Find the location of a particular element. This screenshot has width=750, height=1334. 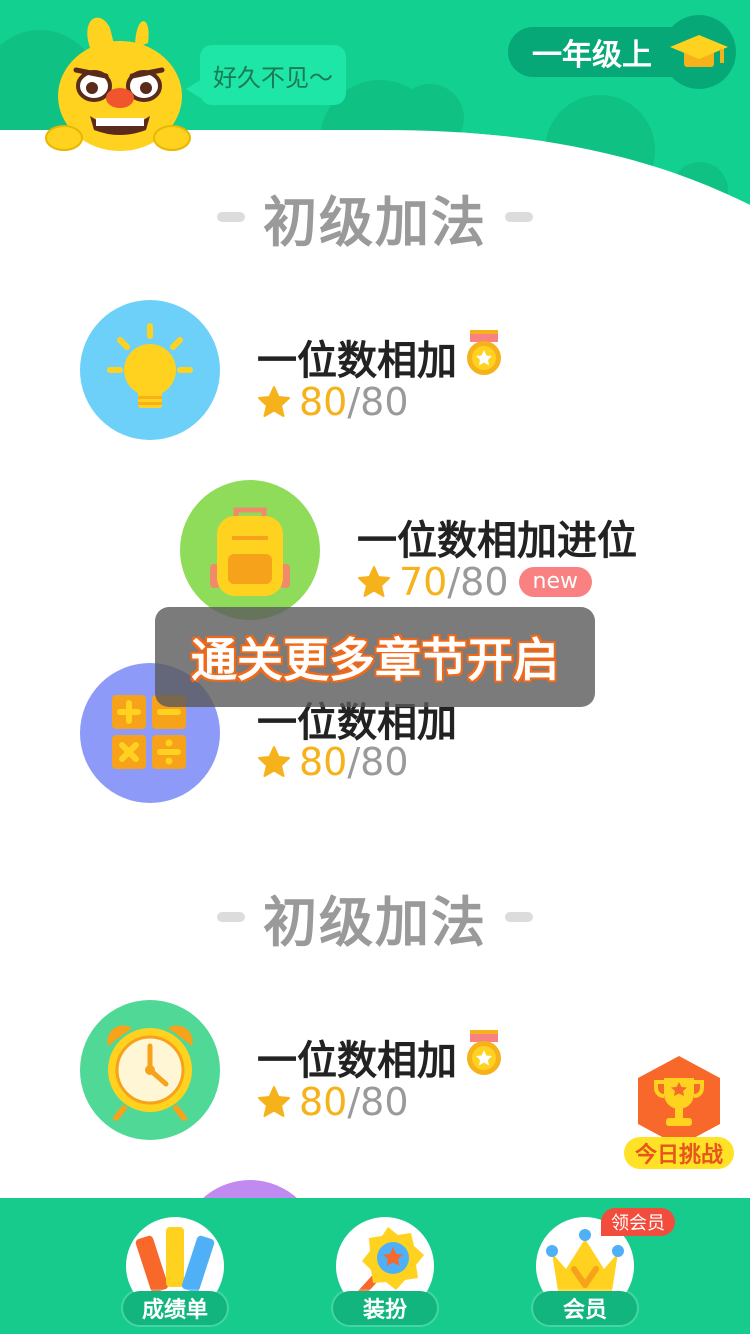

score-value: 70 is located at coordinates (423, 582).